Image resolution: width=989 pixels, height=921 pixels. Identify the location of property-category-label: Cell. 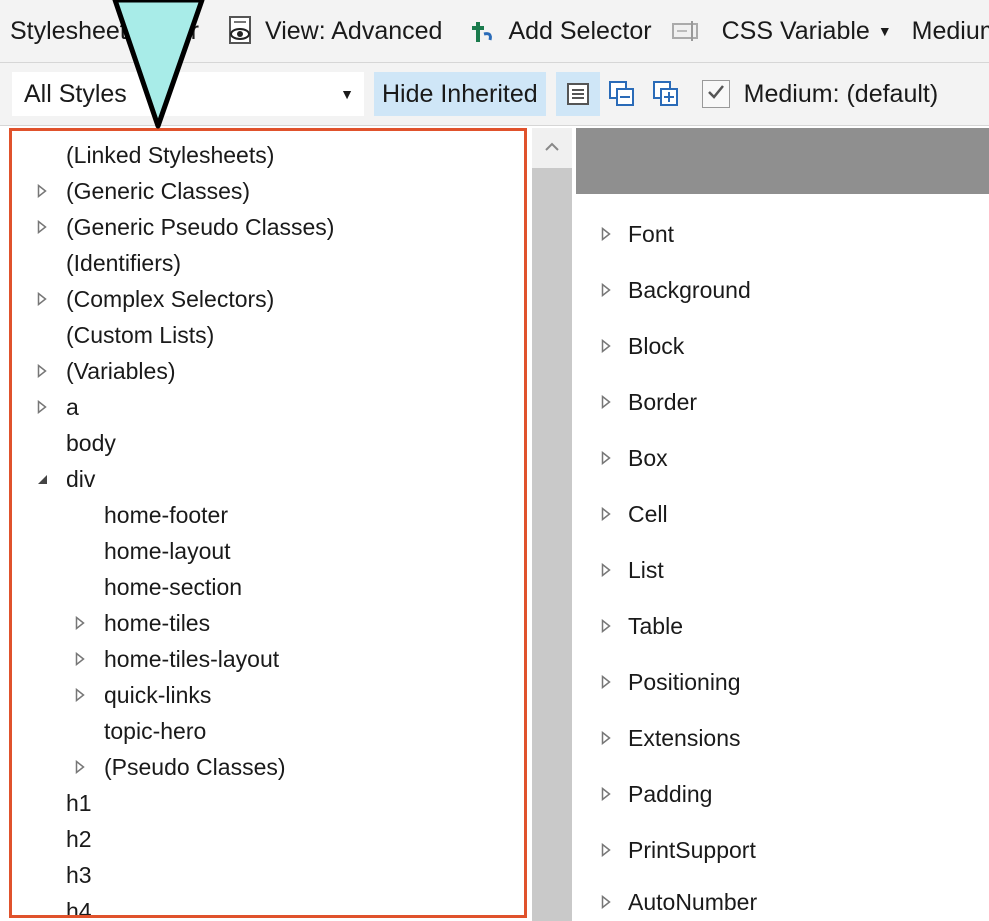
(648, 513).